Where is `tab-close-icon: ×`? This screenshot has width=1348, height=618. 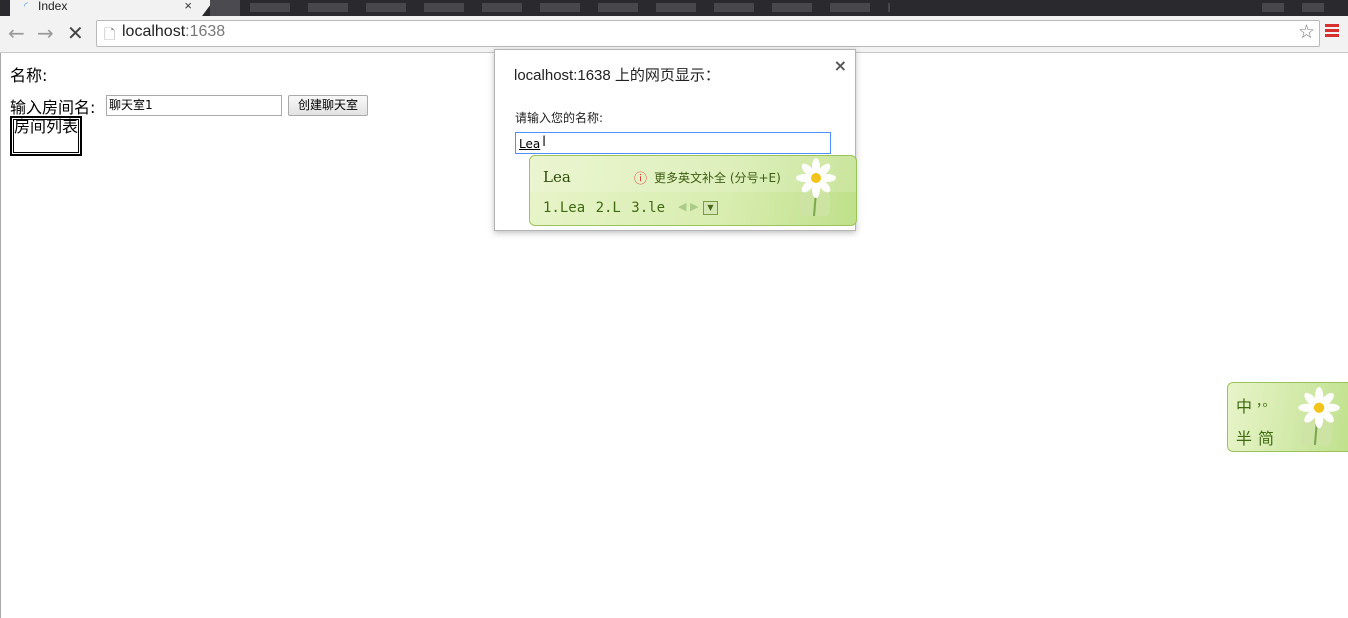 tab-close-icon: × is located at coordinates (188, 6).